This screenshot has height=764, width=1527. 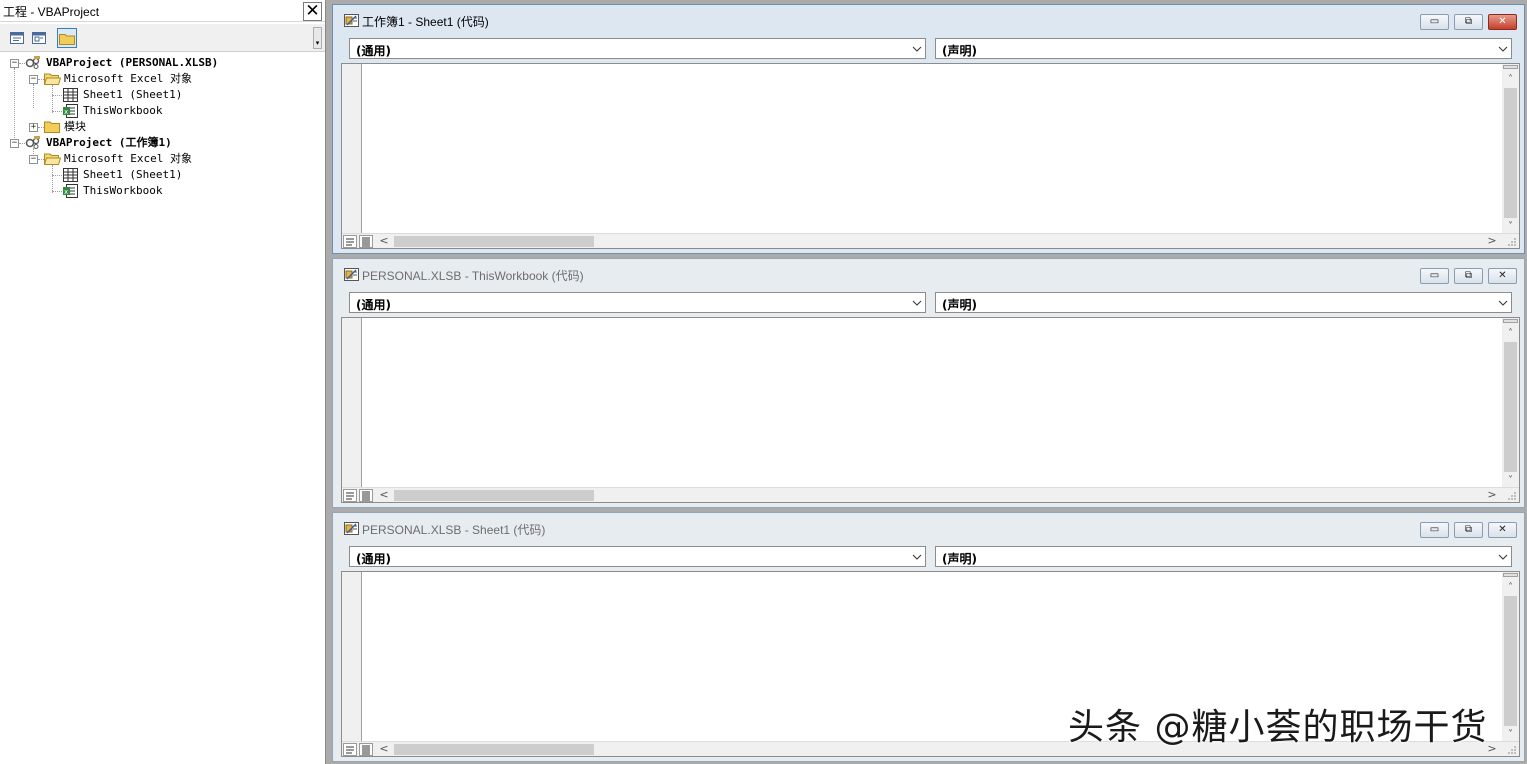 I want to click on tree-node-vbaproject-personal: − VBAProject (PERSONAL.XLSB), so click(x=162, y=63).